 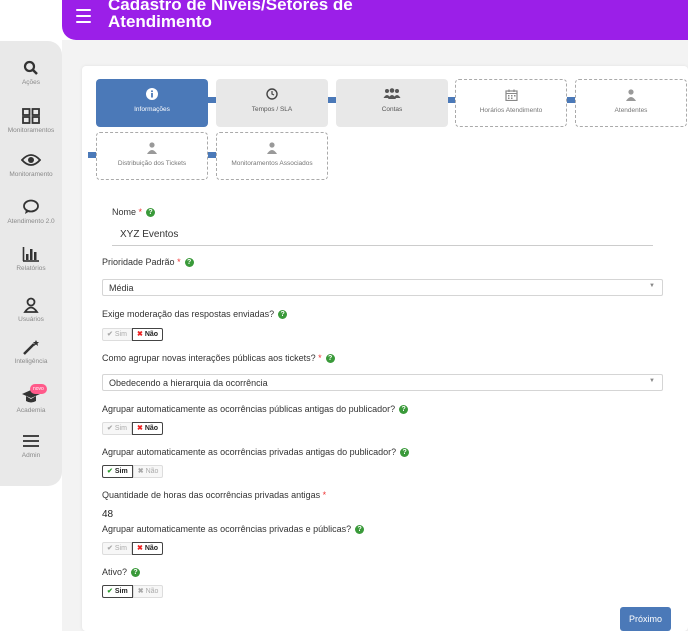 I want to click on magic-wand-icon, so click(x=31, y=347).